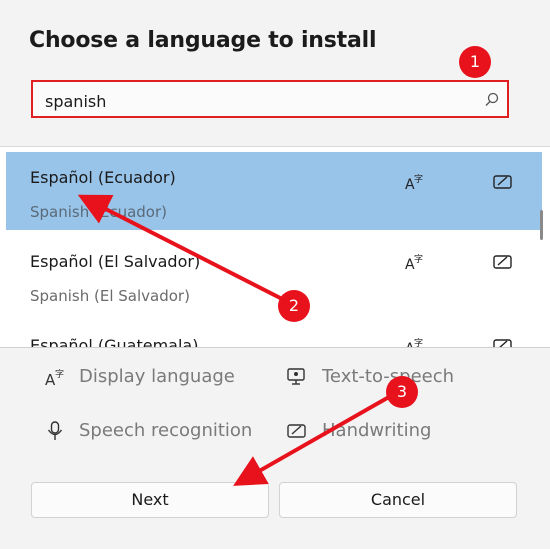  Describe the element at coordinates (294, 306) in the screenshot. I see `annotation-badge-2: 2` at that location.